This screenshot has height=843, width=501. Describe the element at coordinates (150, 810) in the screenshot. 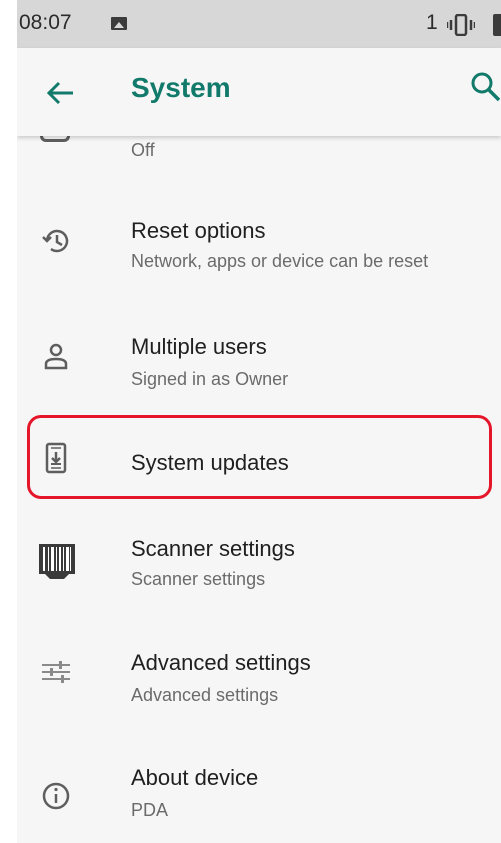

I see `list-item-subtitle: PDA` at that location.